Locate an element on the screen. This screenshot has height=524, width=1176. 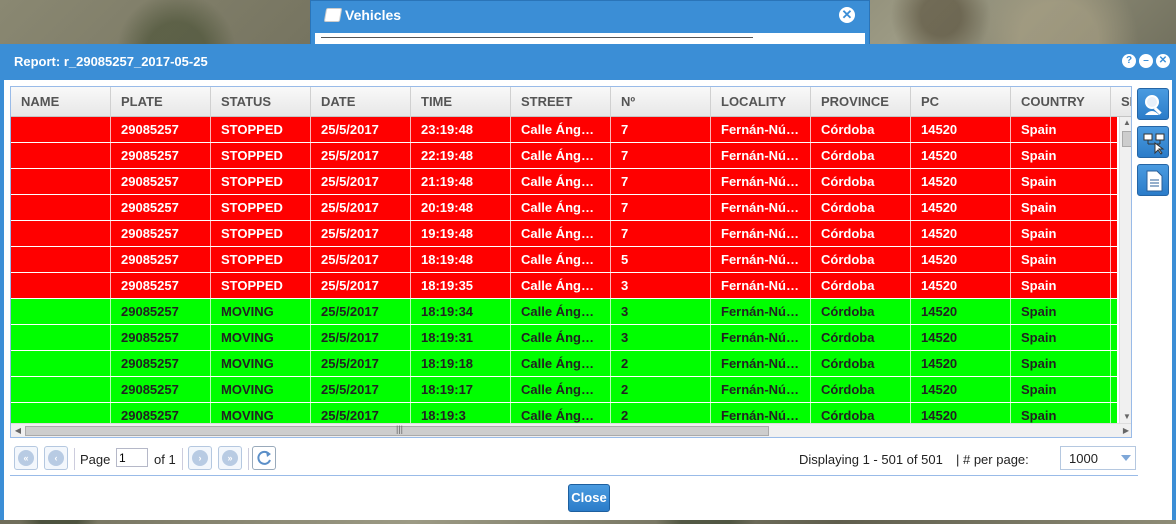
horizontal-scrollbar: ◀ ||| ▶ is located at coordinates (571, 430).